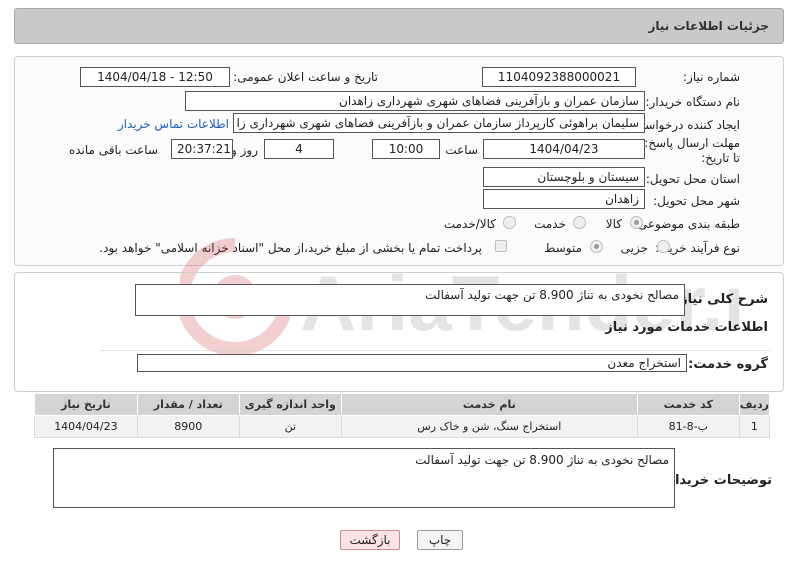 The width and height of the screenshot is (788, 566). What do you see at coordinates (754, 426) in the screenshot?
I see `cell-row-number: 1` at bounding box center [754, 426].